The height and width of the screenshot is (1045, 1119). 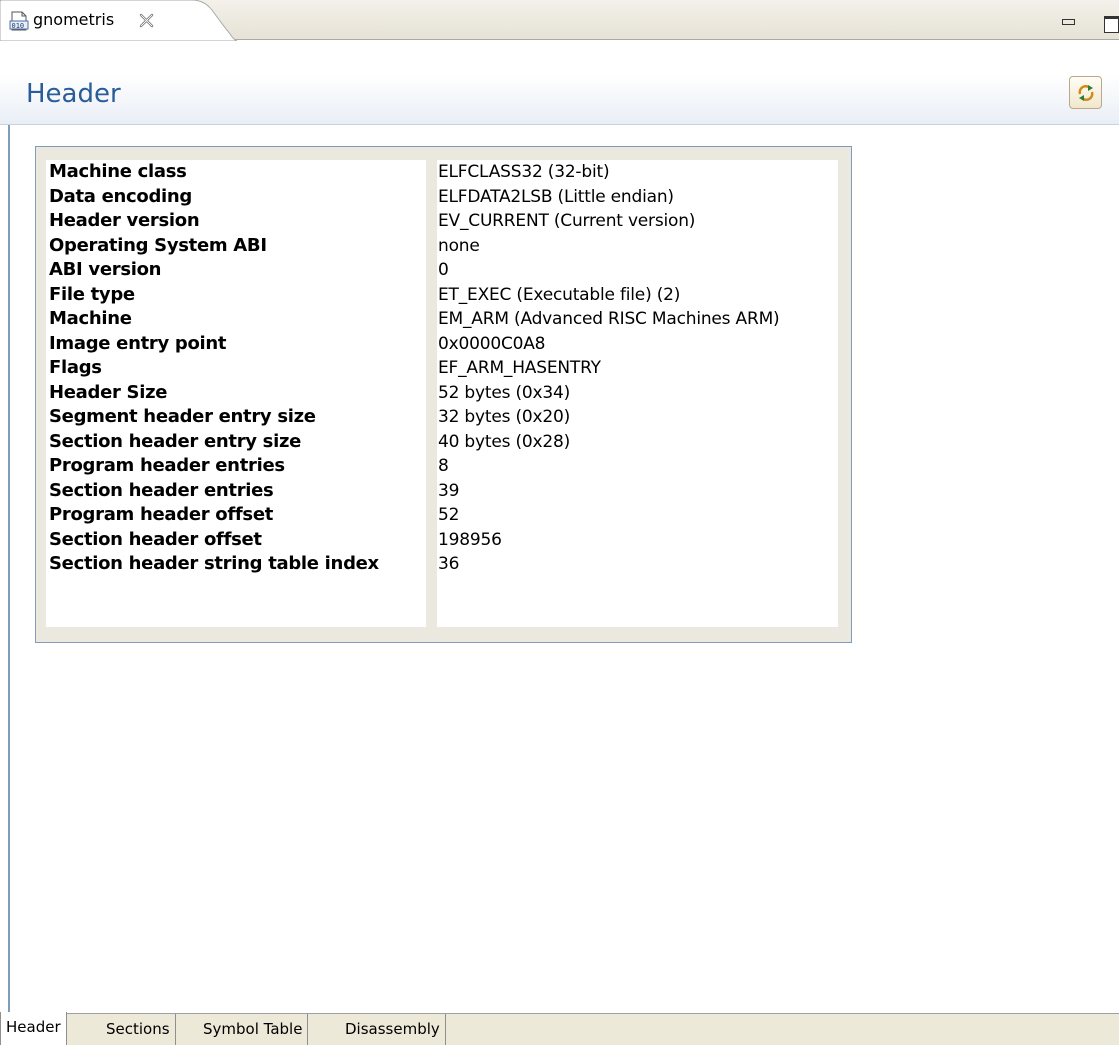 I want to click on header-field-name: Section header offset, so click(x=155, y=539).